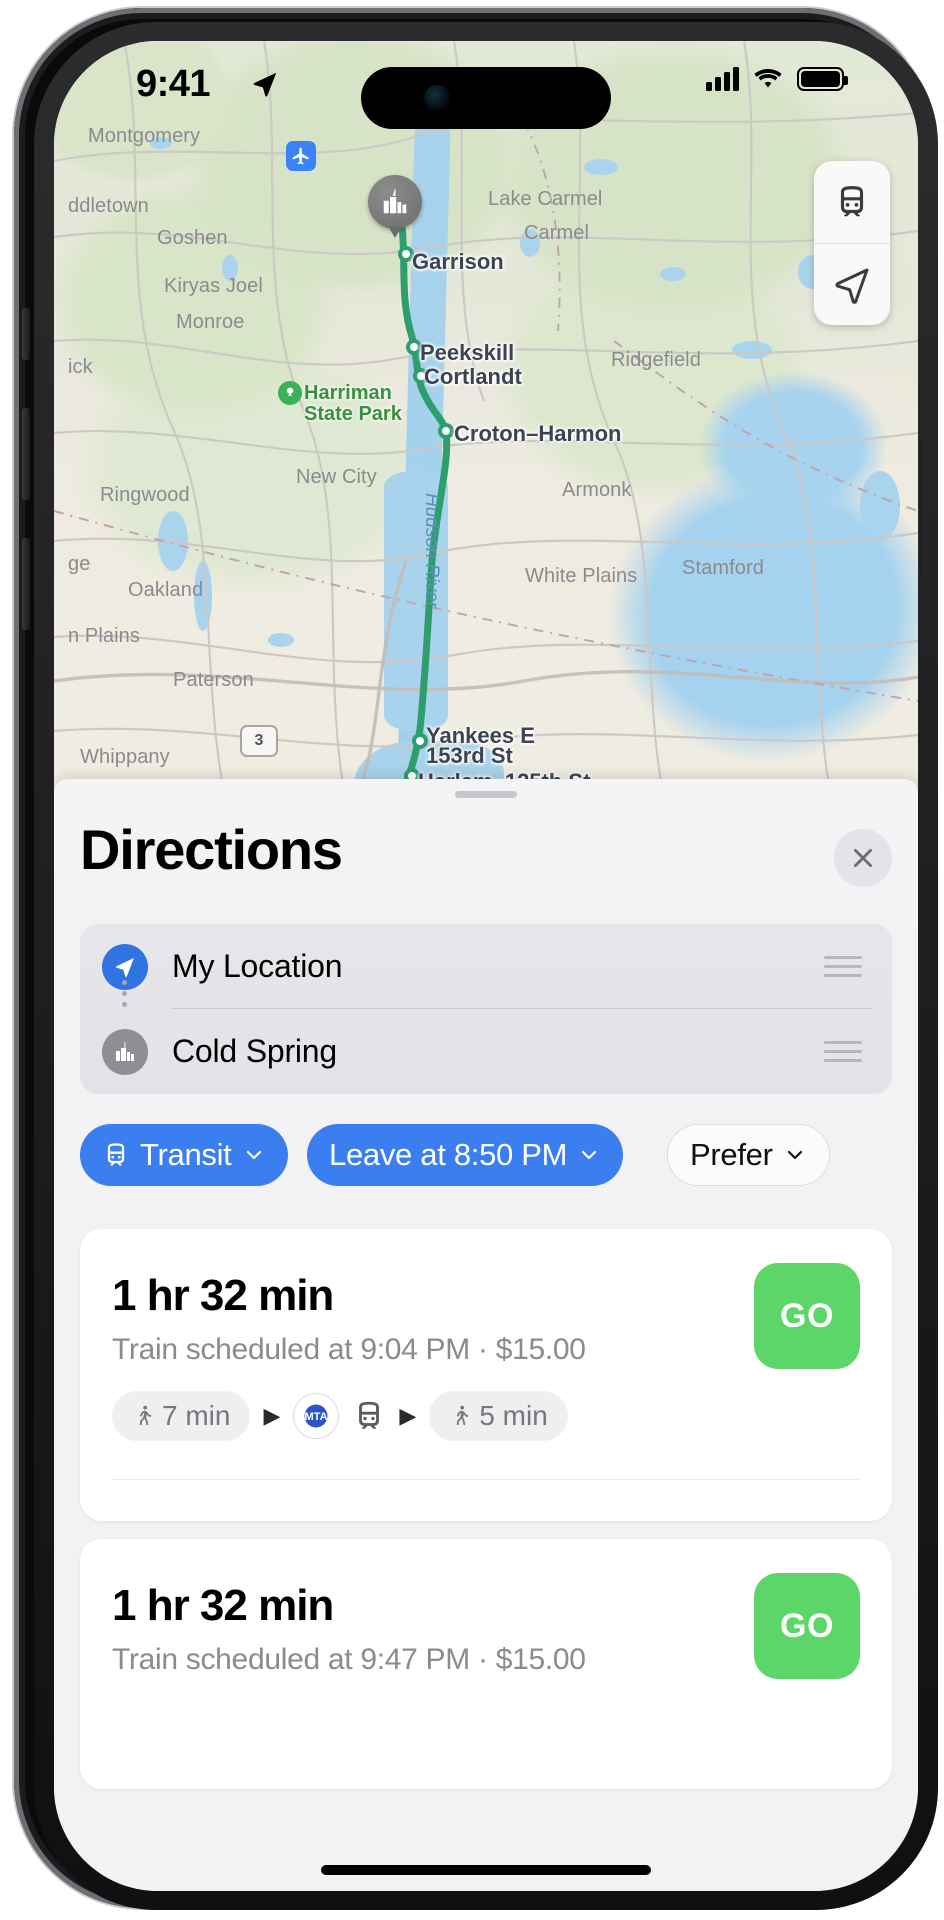  Describe the element at coordinates (656, 360) in the screenshot. I see `map-place-label: Ridgefield` at that location.